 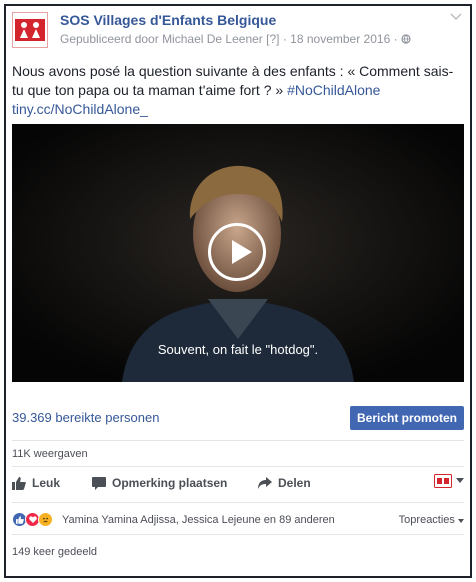 What do you see at coordinates (80, 109) in the screenshot?
I see `external-link: tiny.cc/NoChildAlone_` at bounding box center [80, 109].